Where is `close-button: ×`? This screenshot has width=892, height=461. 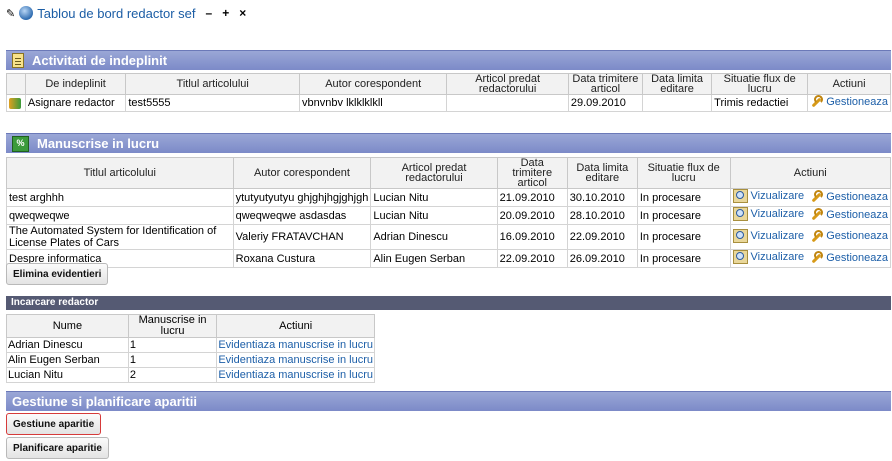 close-button: × is located at coordinates (242, 13).